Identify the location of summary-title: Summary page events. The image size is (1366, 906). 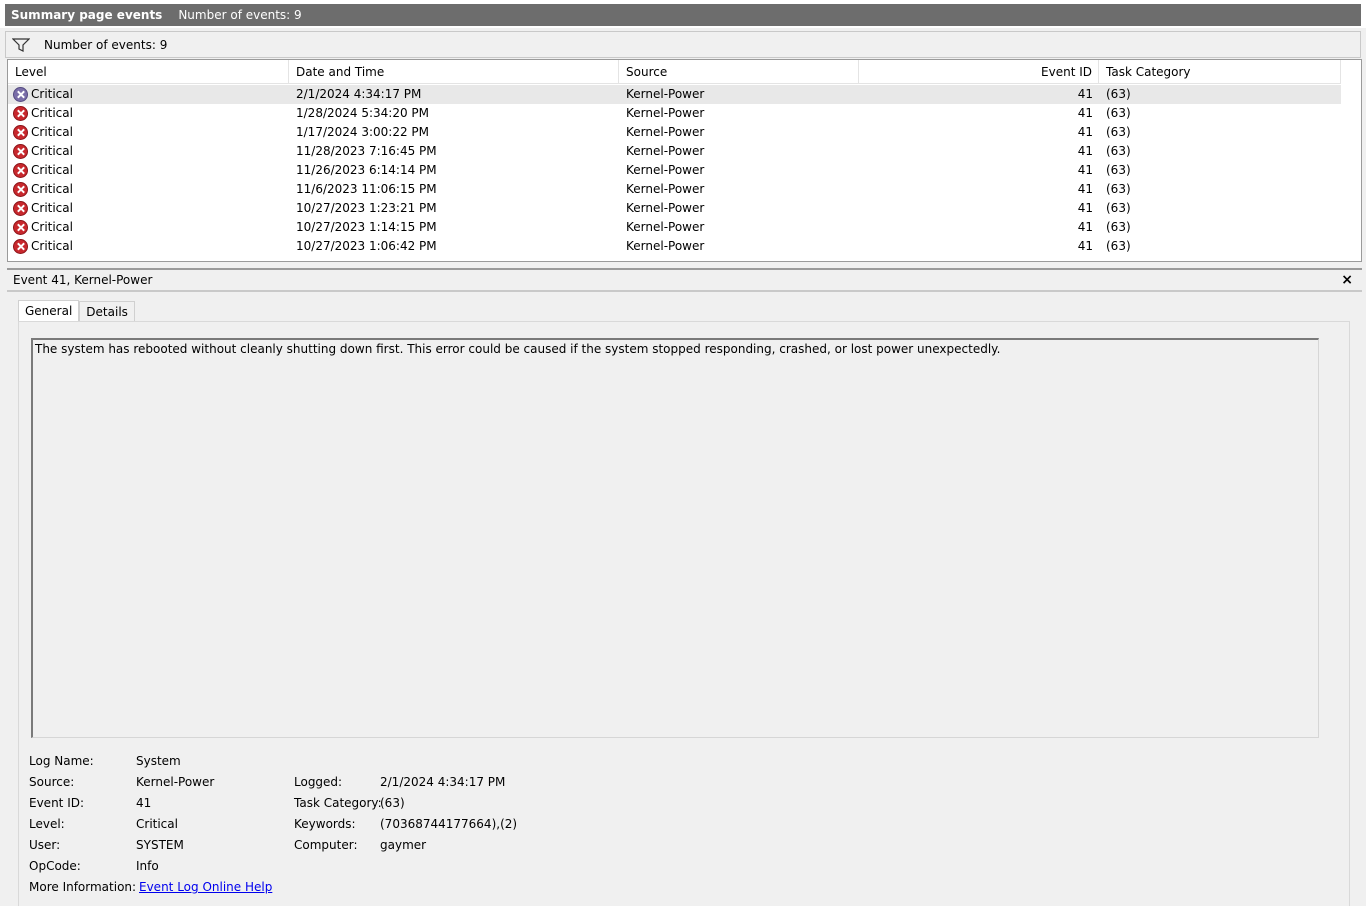
(87, 15).